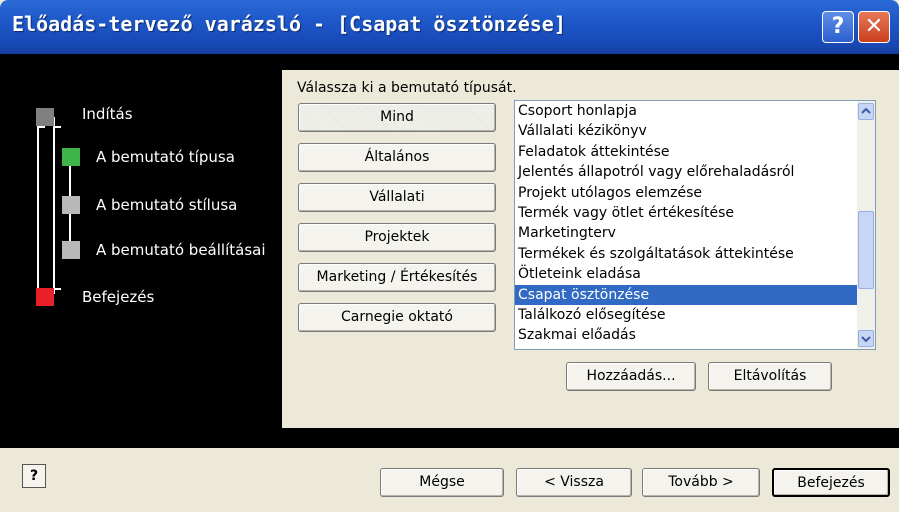  Describe the element at coordinates (407, 88) in the screenshot. I see `type-prompt: Válassza ki a bemutató típusát.` at that location.